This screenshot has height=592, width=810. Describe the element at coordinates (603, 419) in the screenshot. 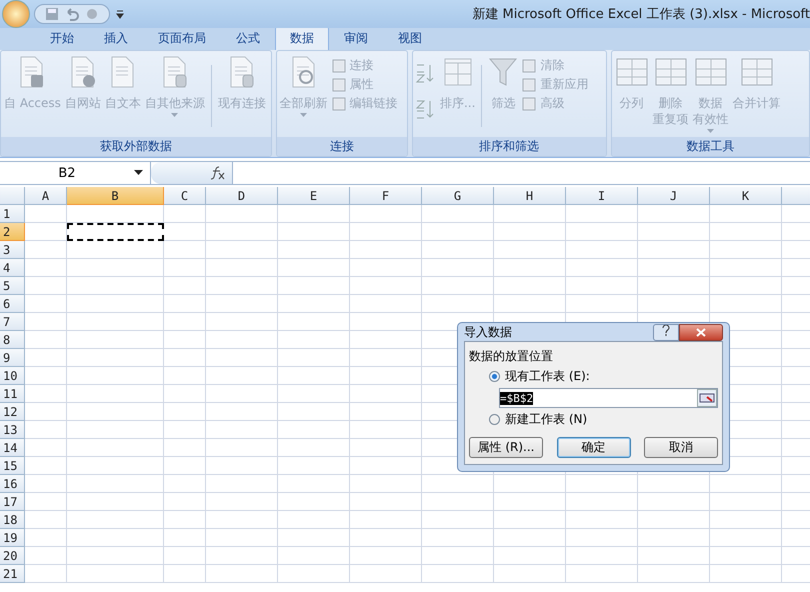

I see `radio-option: 新建工作表 (N)` at that location.